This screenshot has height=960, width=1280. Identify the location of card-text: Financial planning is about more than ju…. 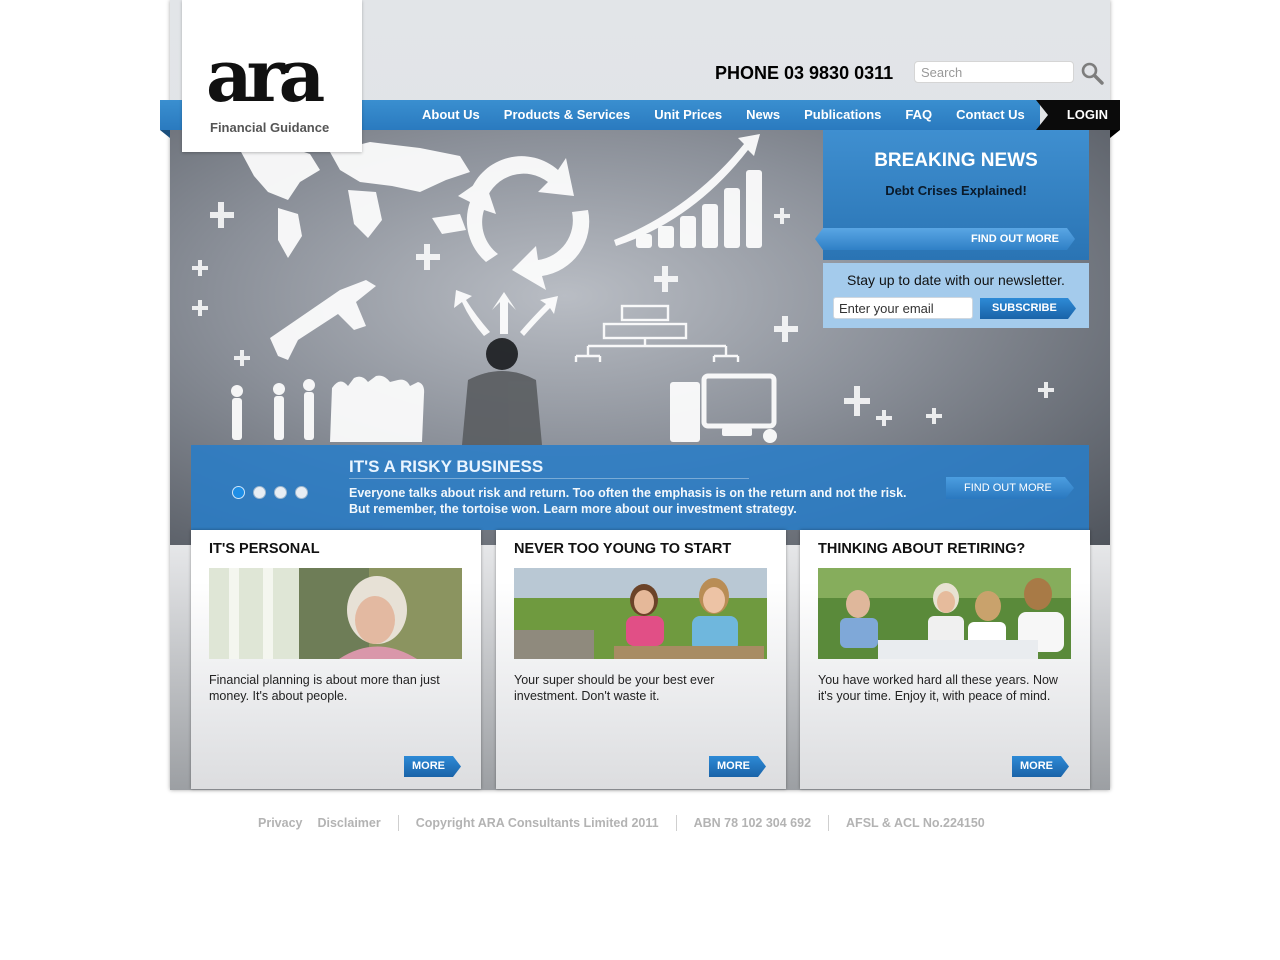
(324, 688).